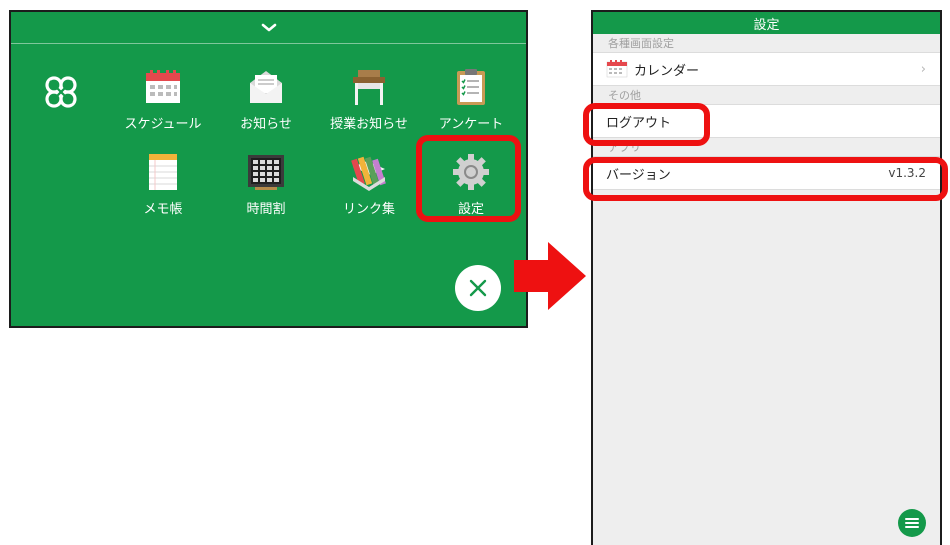  Describe the element at coordinates (163, 209) in the screenshot. I see `menu-tile-label: メモ帳` at that location.